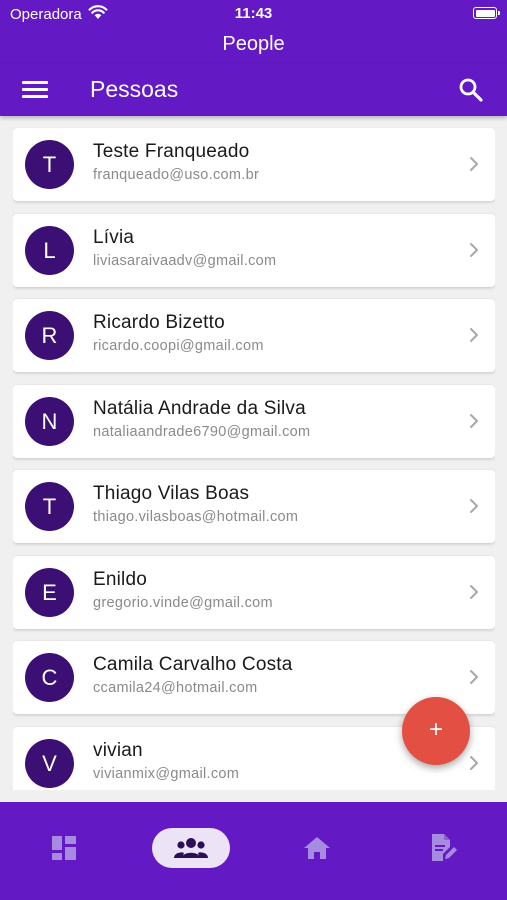 The width and height of the screenshot is (507, 900). I want to click on person-email: ccamila24@hotmail.com, so click(175, 688).